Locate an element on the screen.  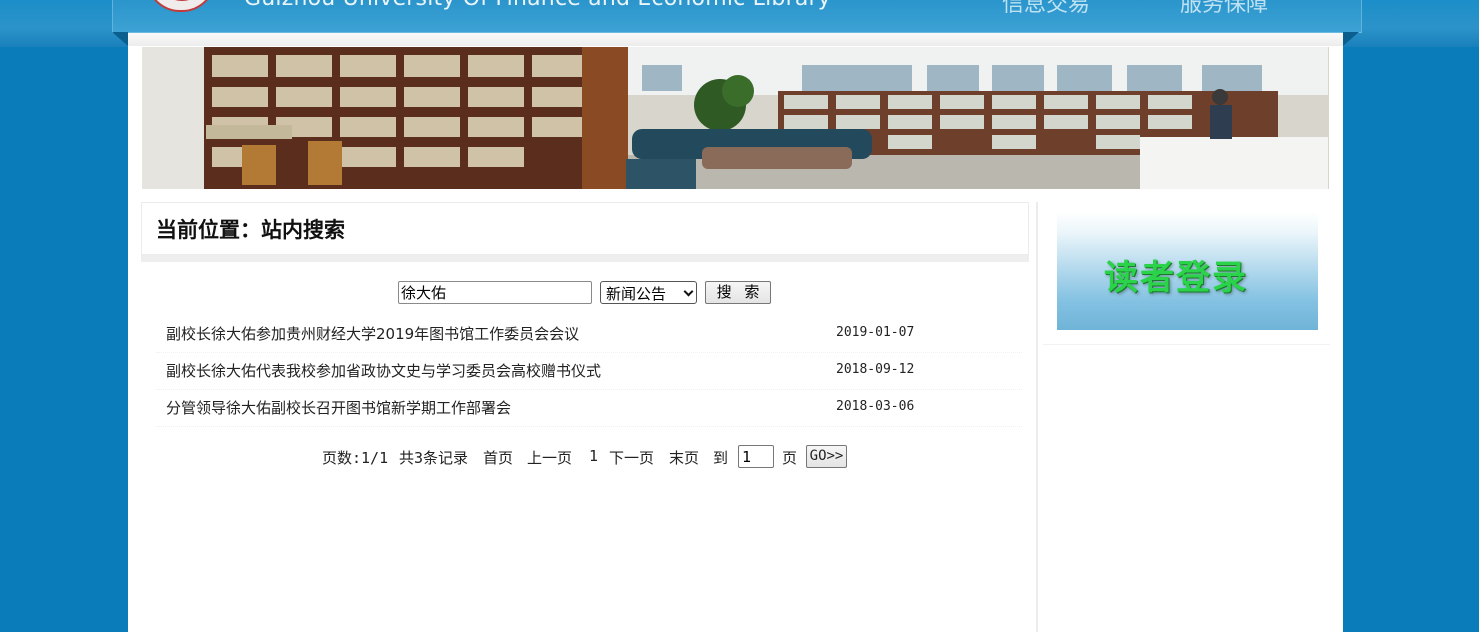
current-page: 1 is located at coordinates (594, 456).